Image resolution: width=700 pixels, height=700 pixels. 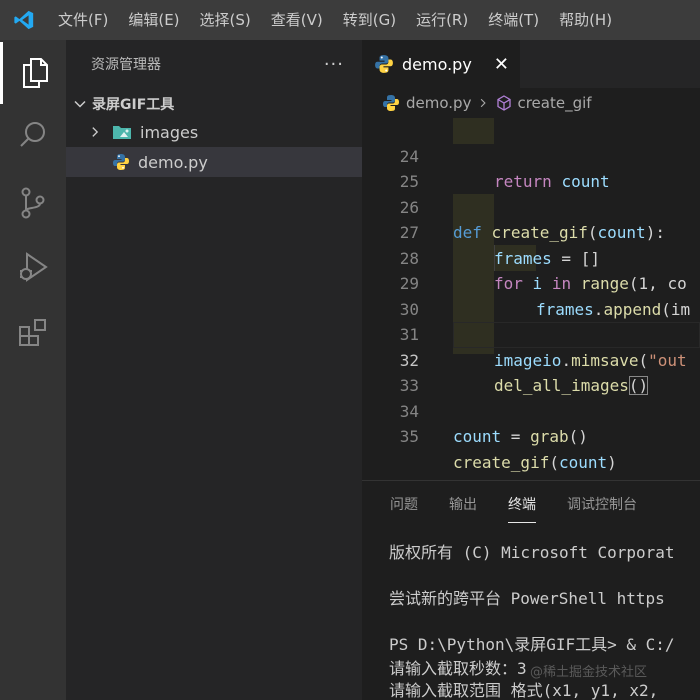 What do you see at coordinates (33, 73) in the screenshot?
I see `explorer-icon` at bounding box center [33, 73].